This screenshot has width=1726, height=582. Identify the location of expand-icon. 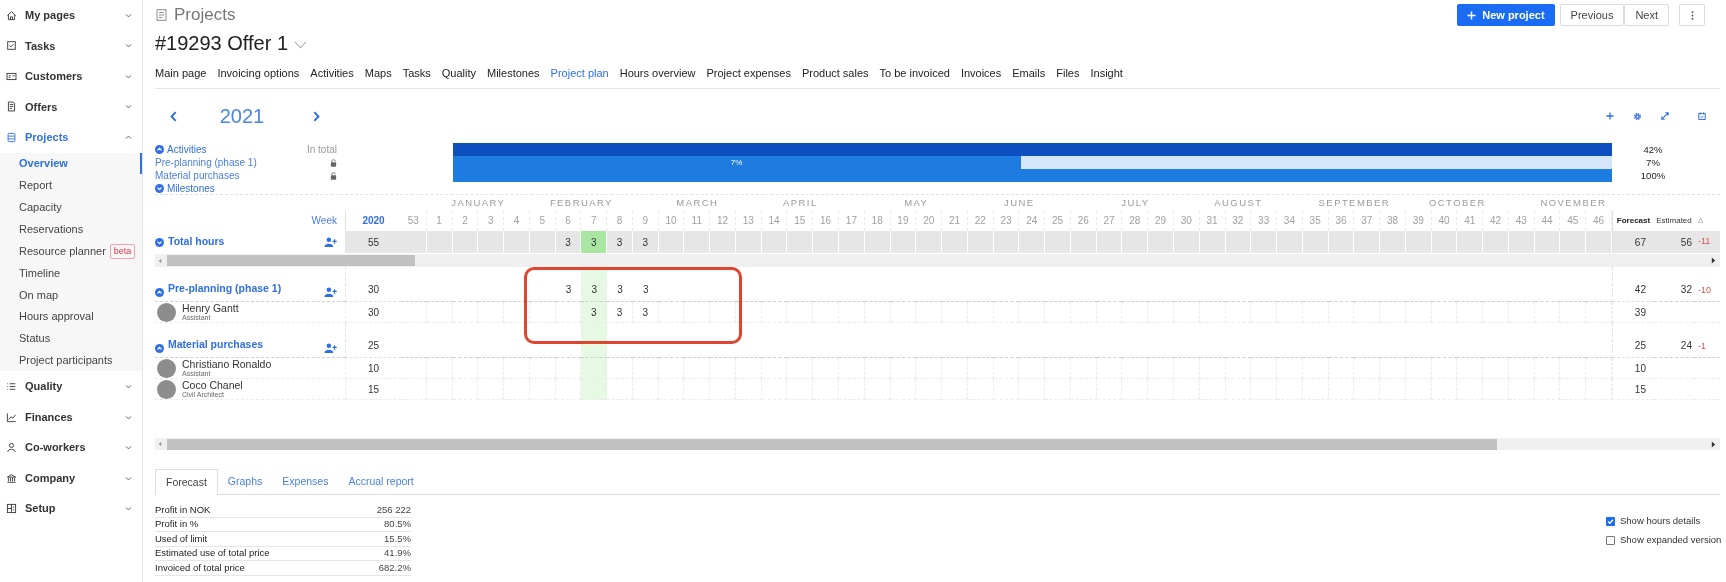
(1665, 116).